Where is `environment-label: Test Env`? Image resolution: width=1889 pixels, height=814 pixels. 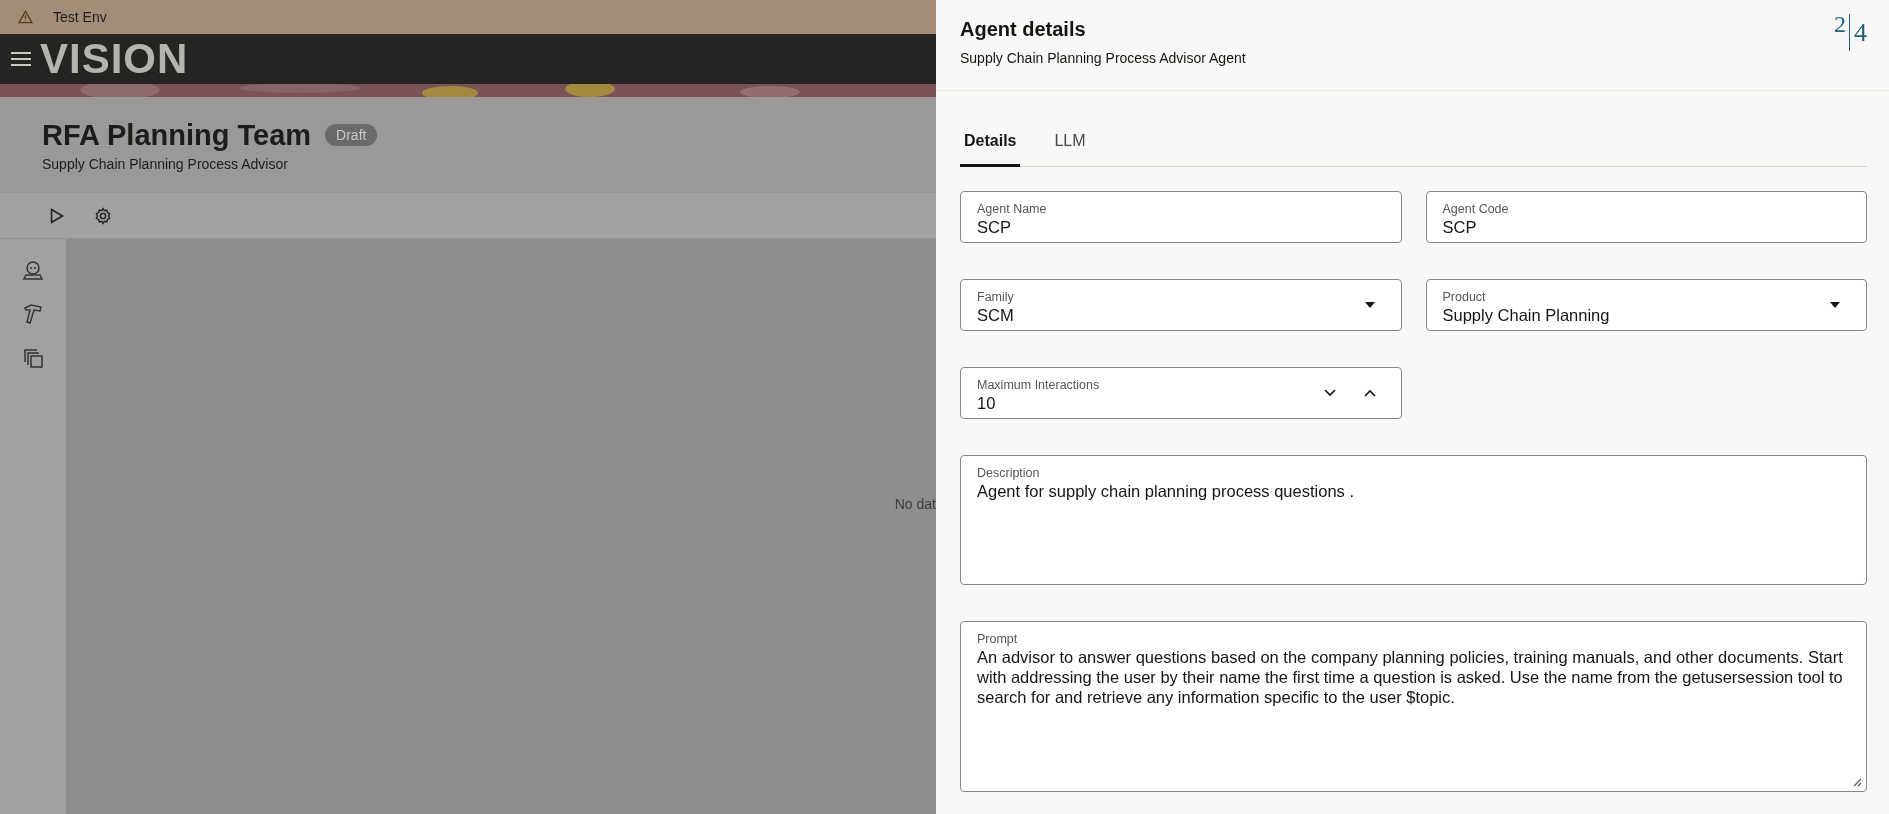
environment-label: Test Env is located at coordinates (80, 17).